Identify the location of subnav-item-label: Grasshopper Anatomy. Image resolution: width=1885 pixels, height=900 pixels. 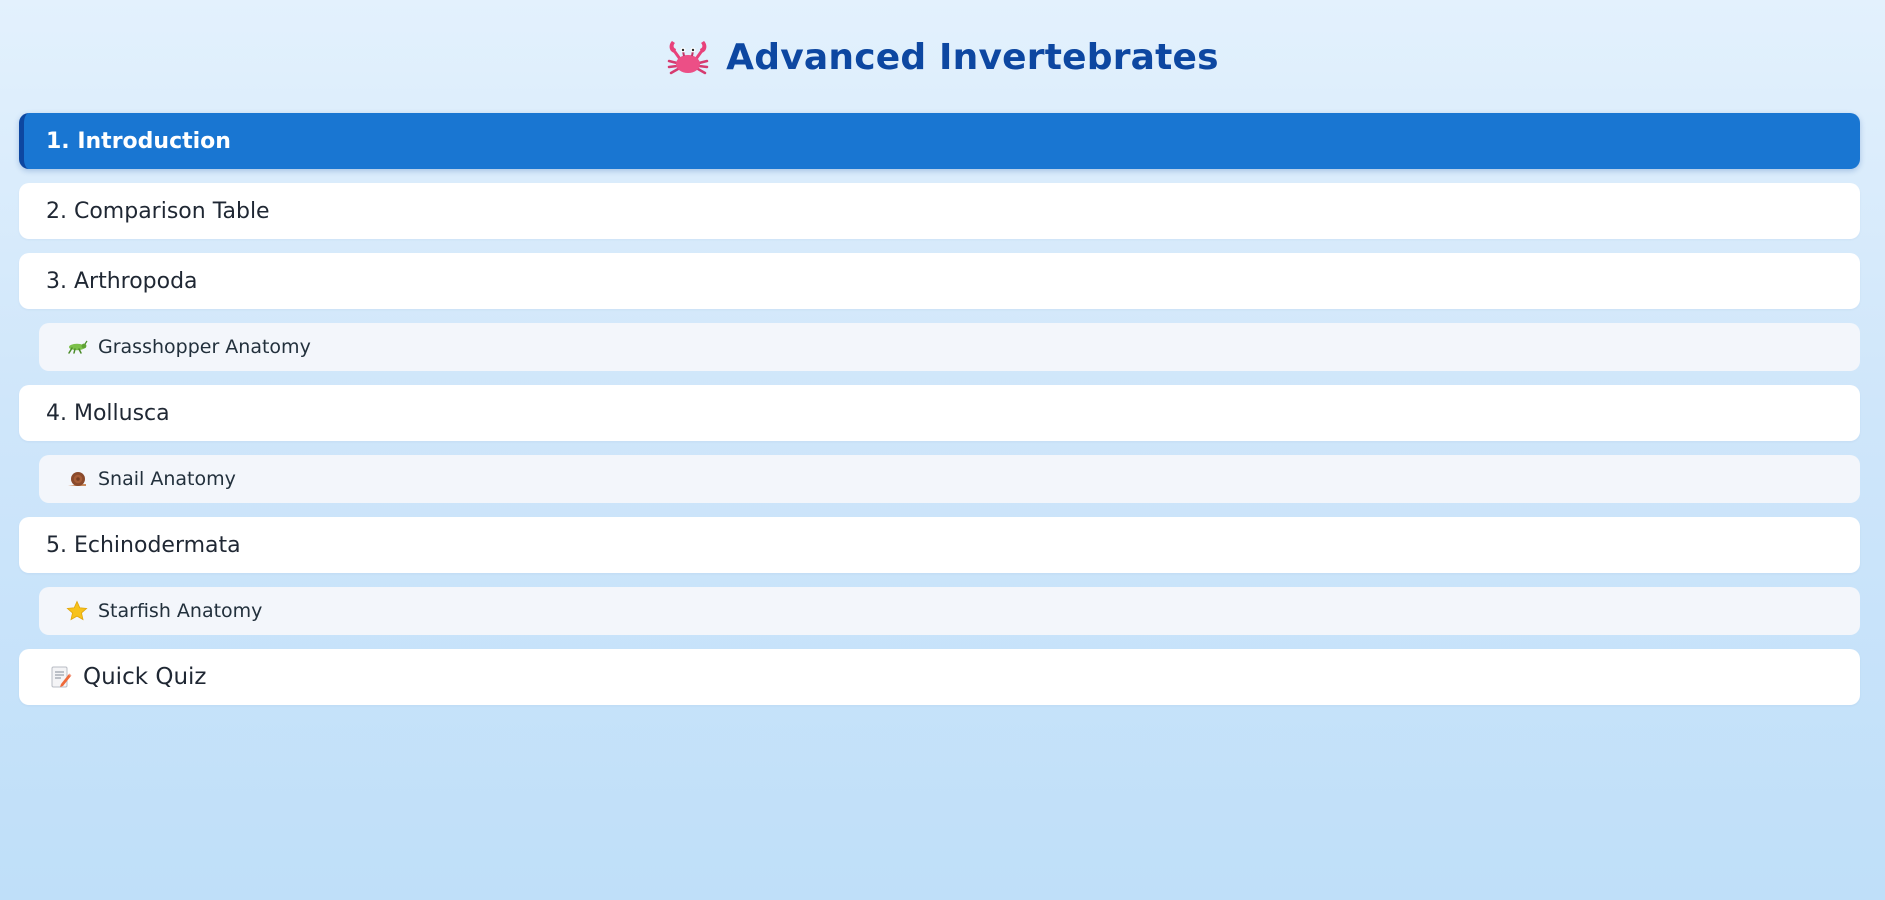
(204, 347).